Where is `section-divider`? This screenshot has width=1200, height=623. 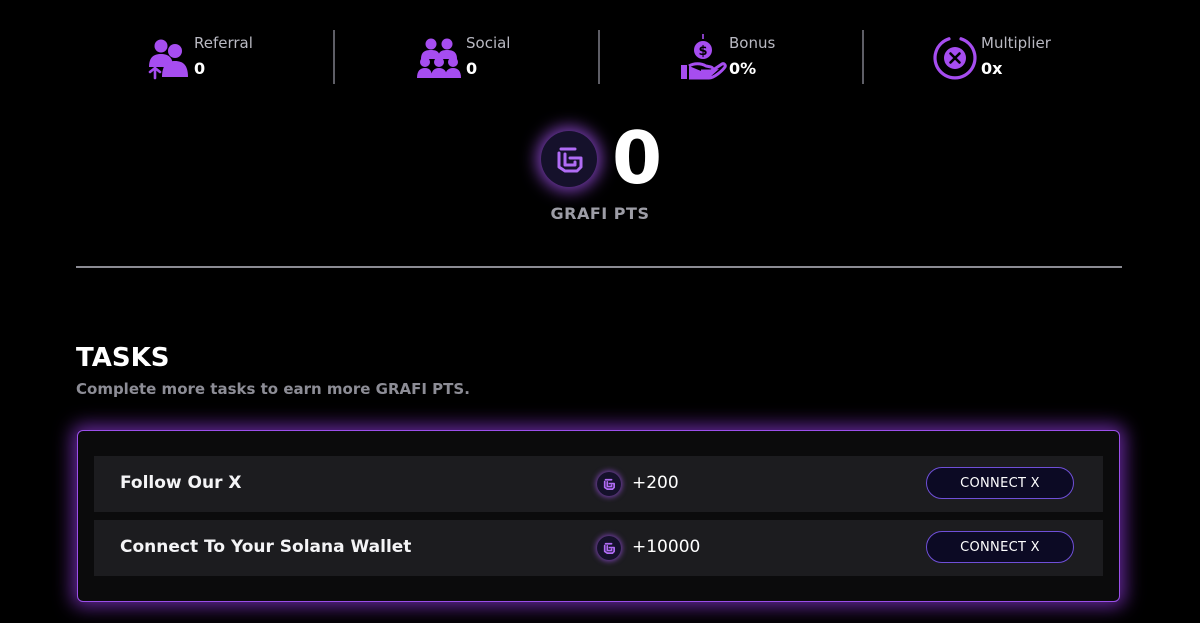
section-divider is located at coordinates (599, 267).